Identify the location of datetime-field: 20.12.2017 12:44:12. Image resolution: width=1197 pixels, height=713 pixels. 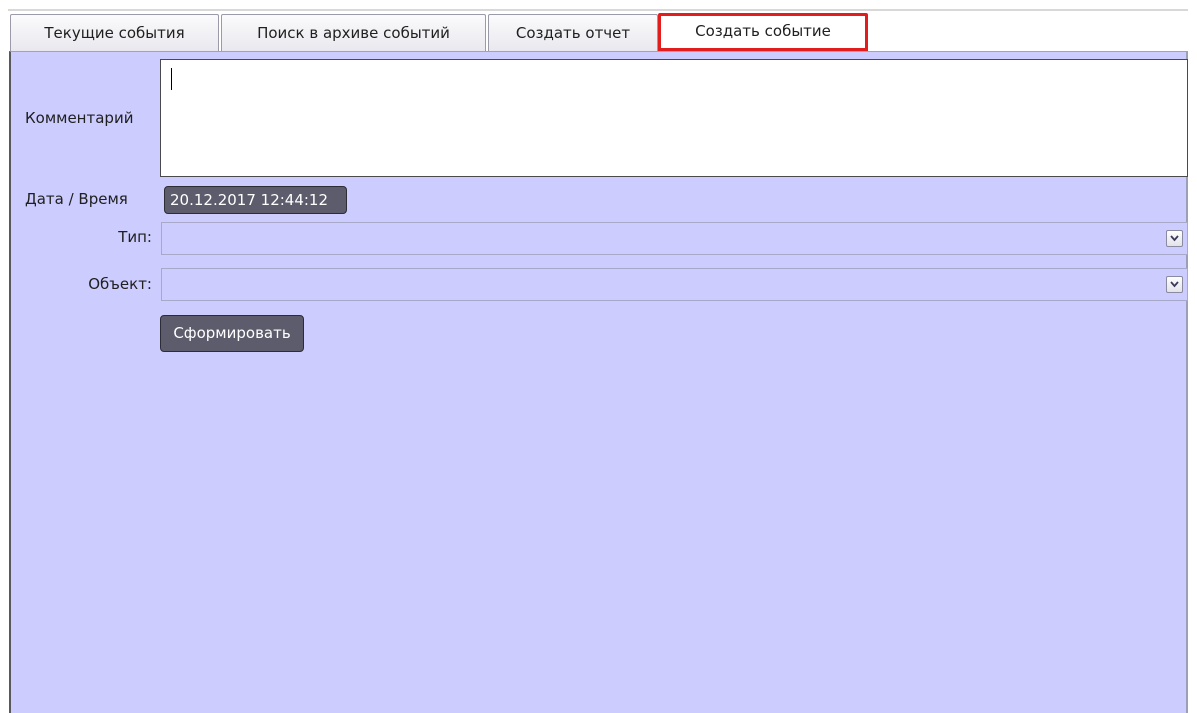
(255, 200).